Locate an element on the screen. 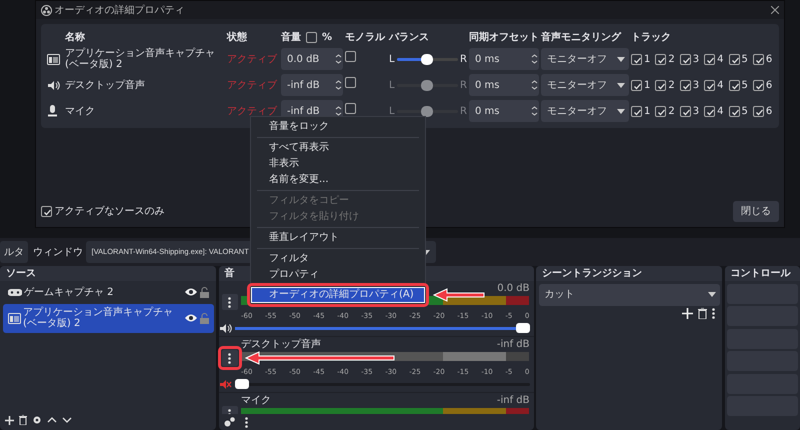 The height and width of the screenshot is (430, 800). dock-title: シーントランジション is located at coordinates (629, 273).